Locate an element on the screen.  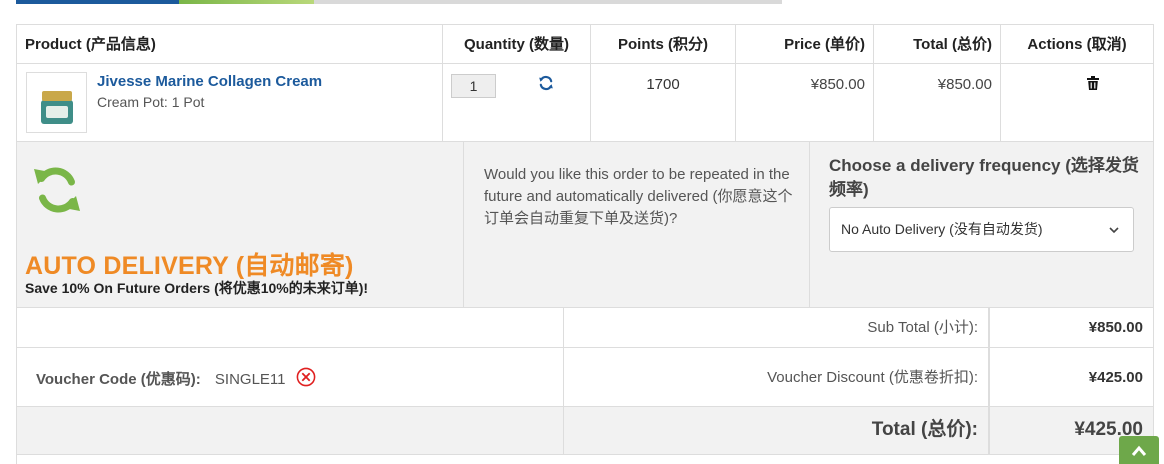
checkout-progress-bar is located at coordinates (399, 2).